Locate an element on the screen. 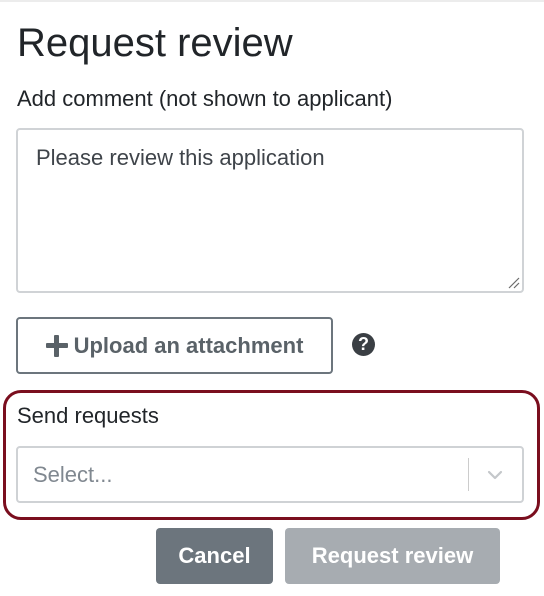  resize-grip-icon is located at coordinates (513, 282).